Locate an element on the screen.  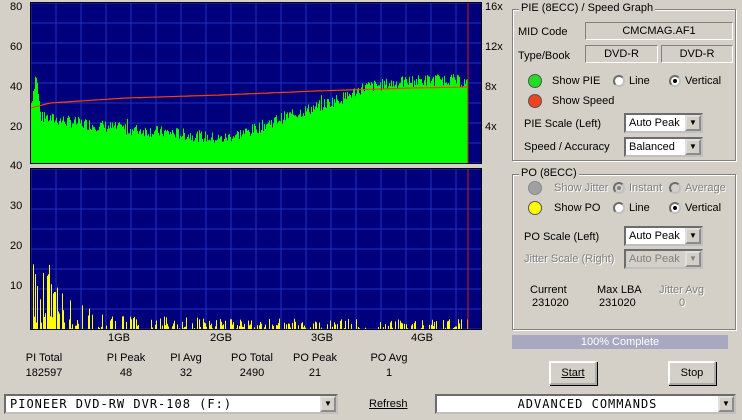
pie-panel-title: PIE (8ECC) / Speed Graph is located at coordinates (587, 8).